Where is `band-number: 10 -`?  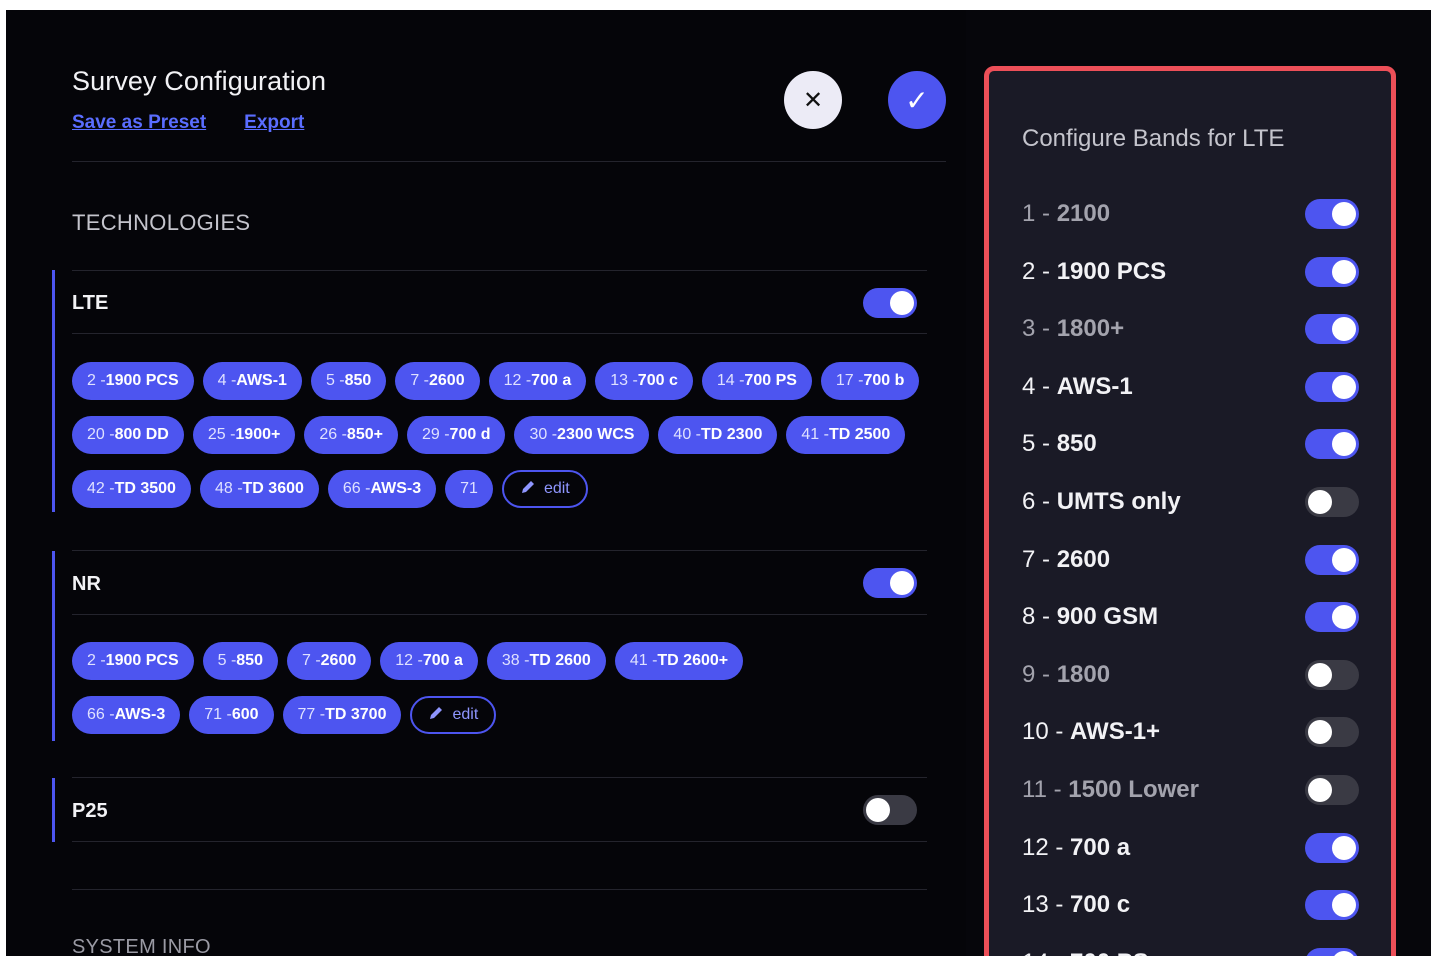
band-number: 10 - is located at coordinates (1046, 732).